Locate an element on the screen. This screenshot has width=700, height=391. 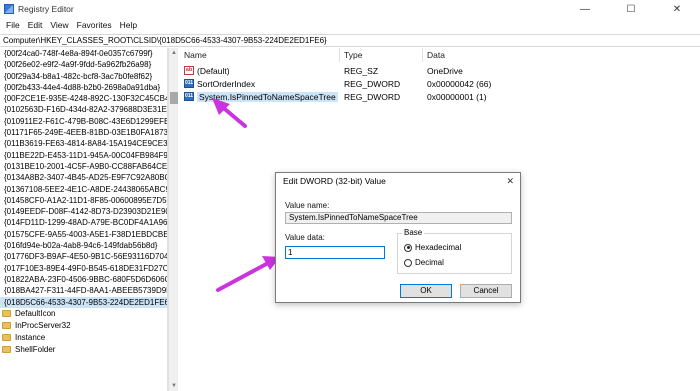
radio-hexadecimal: Hexadecimal is located at coordinates (432, 247).